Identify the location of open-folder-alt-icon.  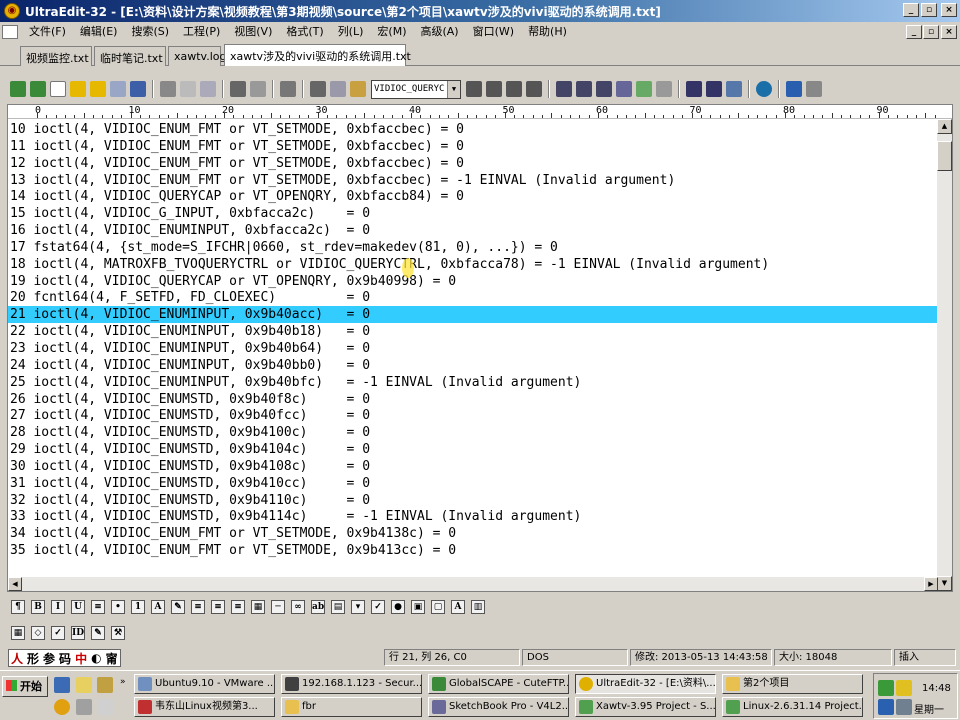
(98, 89).